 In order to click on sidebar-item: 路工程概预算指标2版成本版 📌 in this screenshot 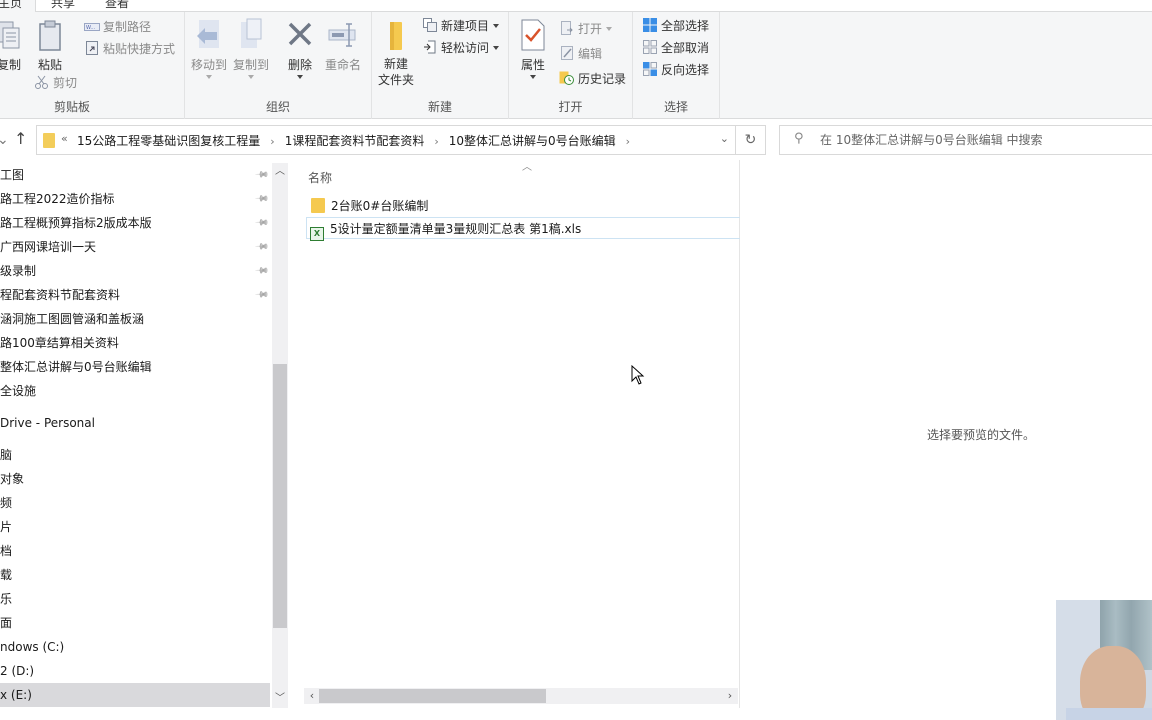, I will do `click(135, 223)`.